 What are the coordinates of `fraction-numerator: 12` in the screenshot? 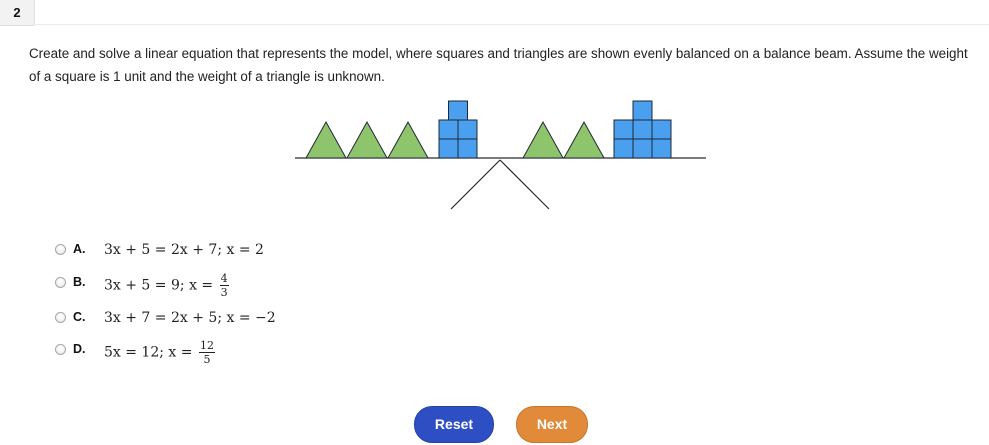 It's located at (206, 346).